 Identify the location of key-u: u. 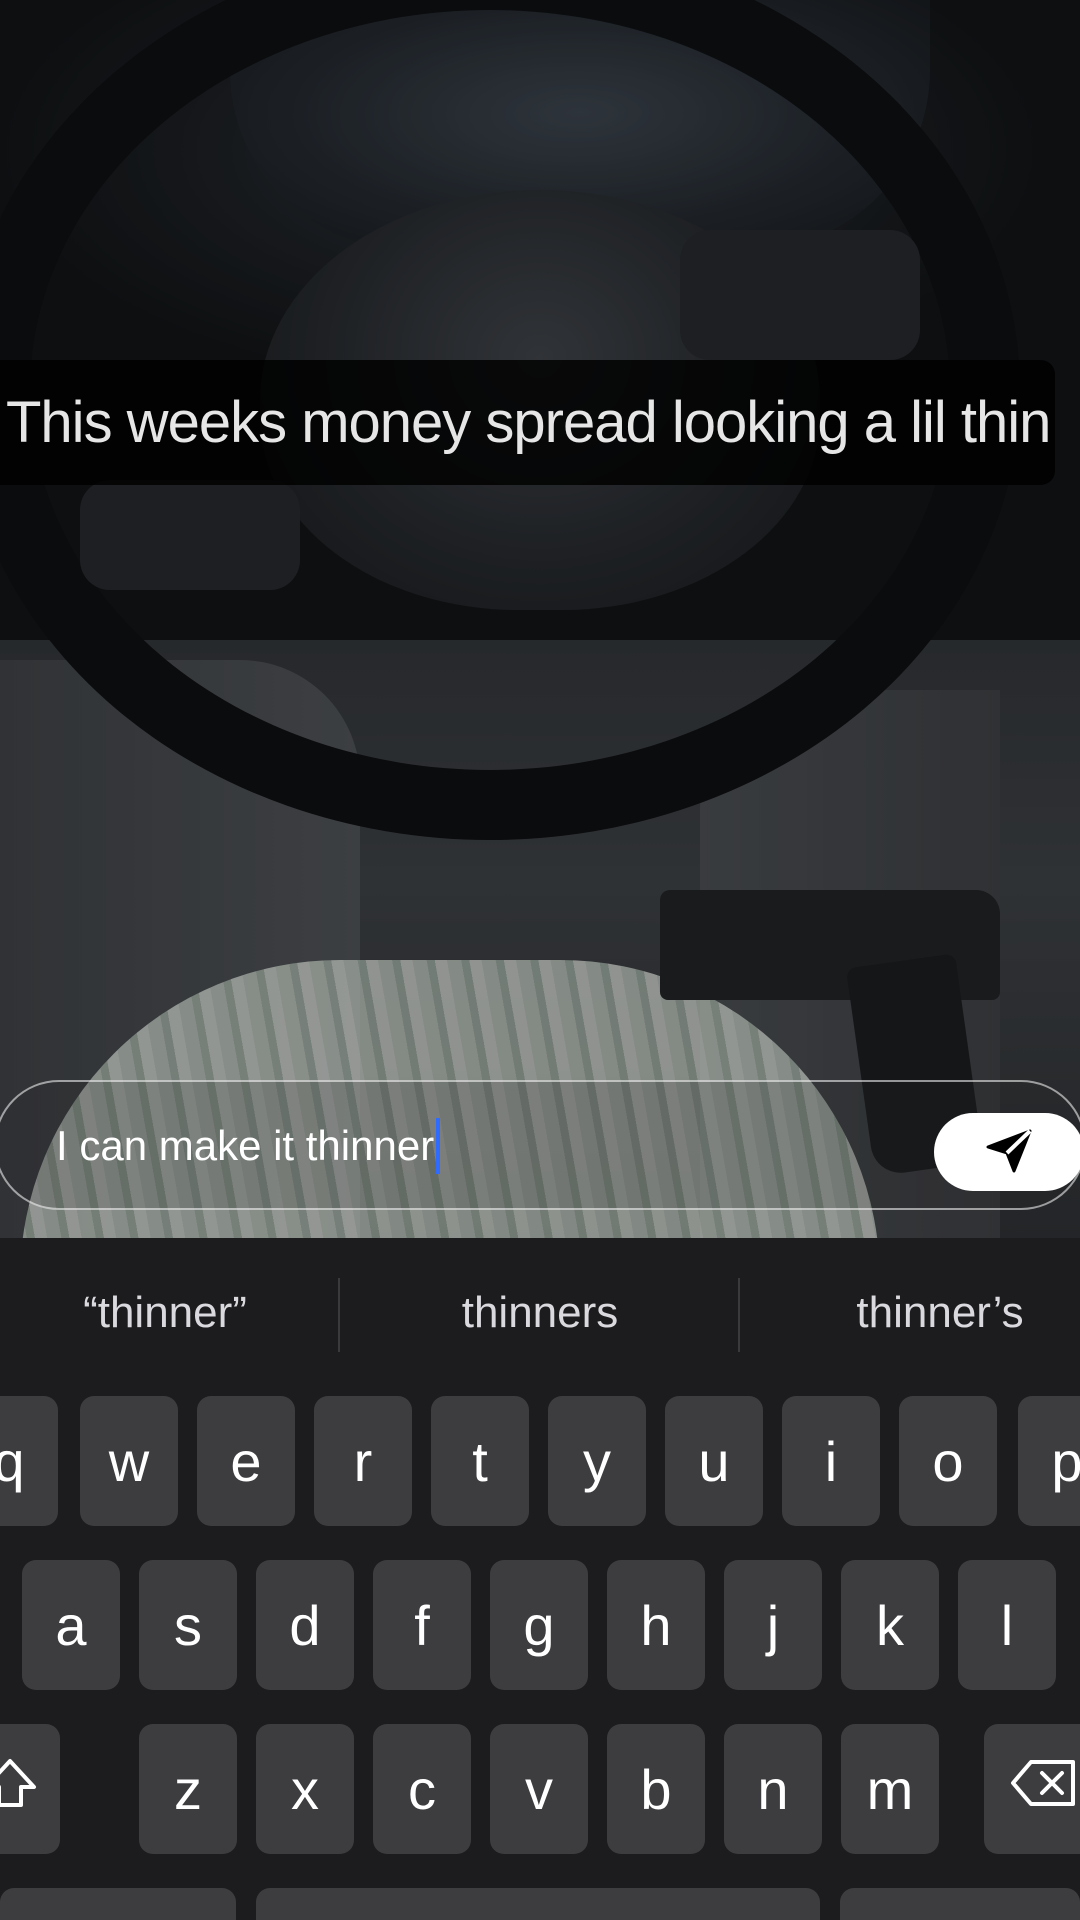
(714, 1461).